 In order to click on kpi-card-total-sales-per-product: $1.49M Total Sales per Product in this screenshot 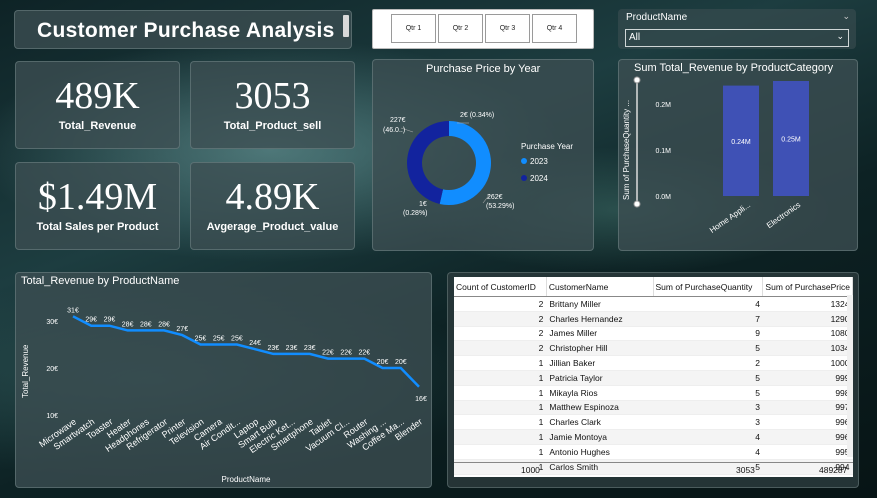, I will do `click(97, 206)`.